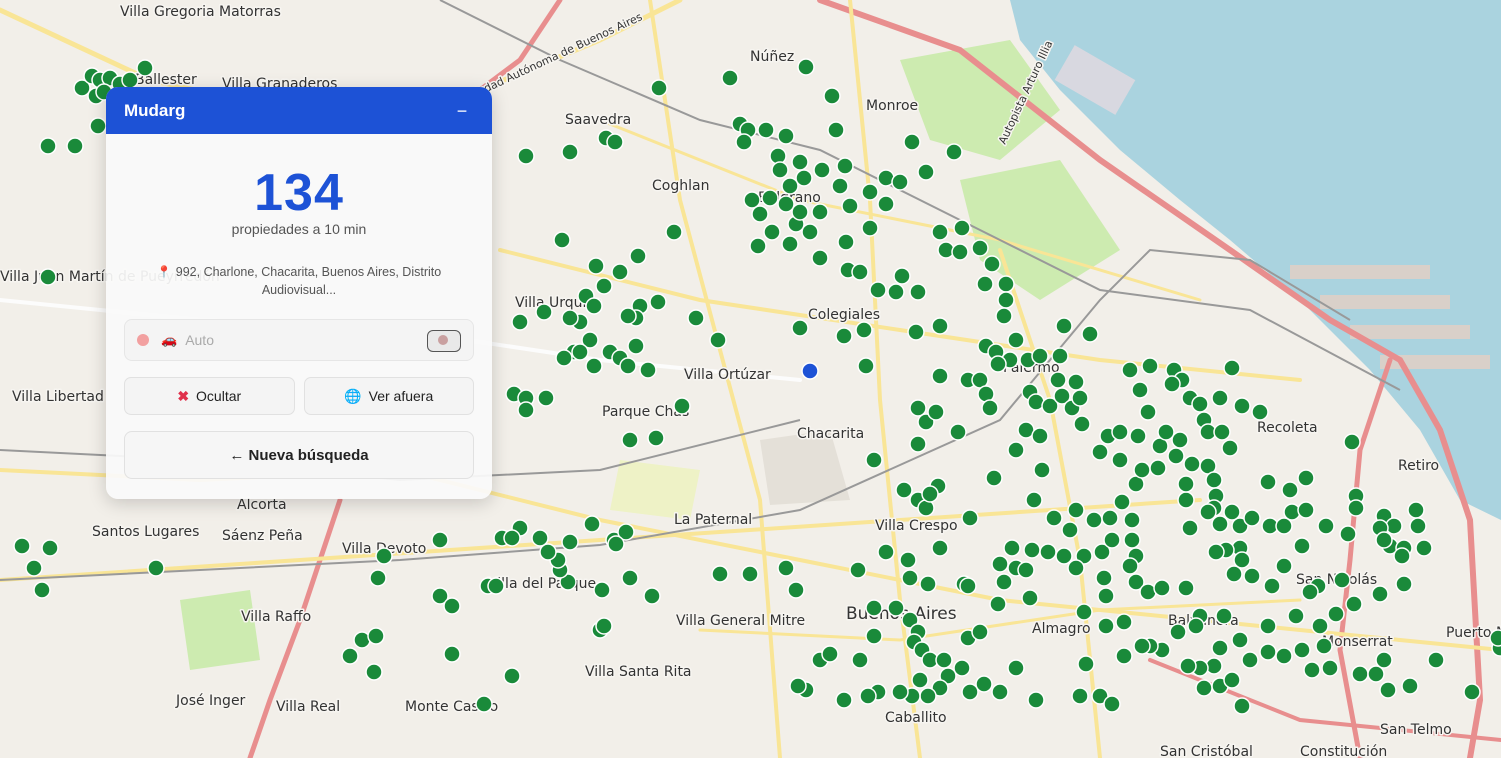 The width and height of the screenshot is (1501, 758). What do you see at coordinates (299, 455) in the screenshot?
I see `new-search-button: ← Nueva búsqueda` at bounding box center [299, 455].